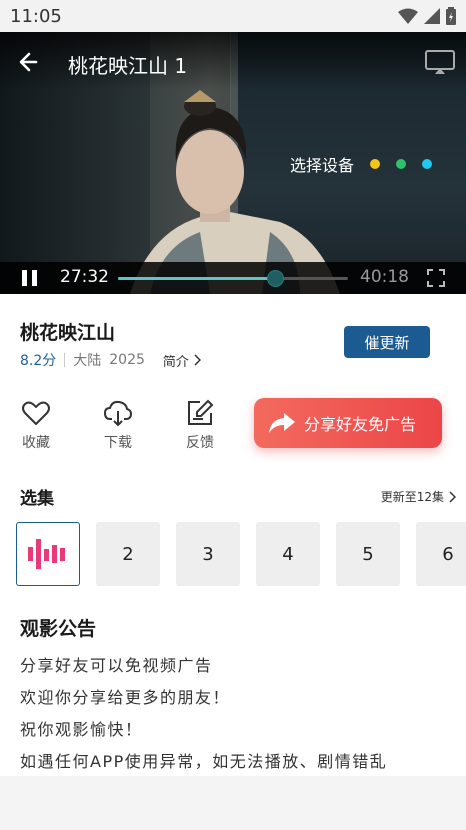 This screenshot has width=466, height=830. I want to click on download-button: 下载, so click(118, 425).